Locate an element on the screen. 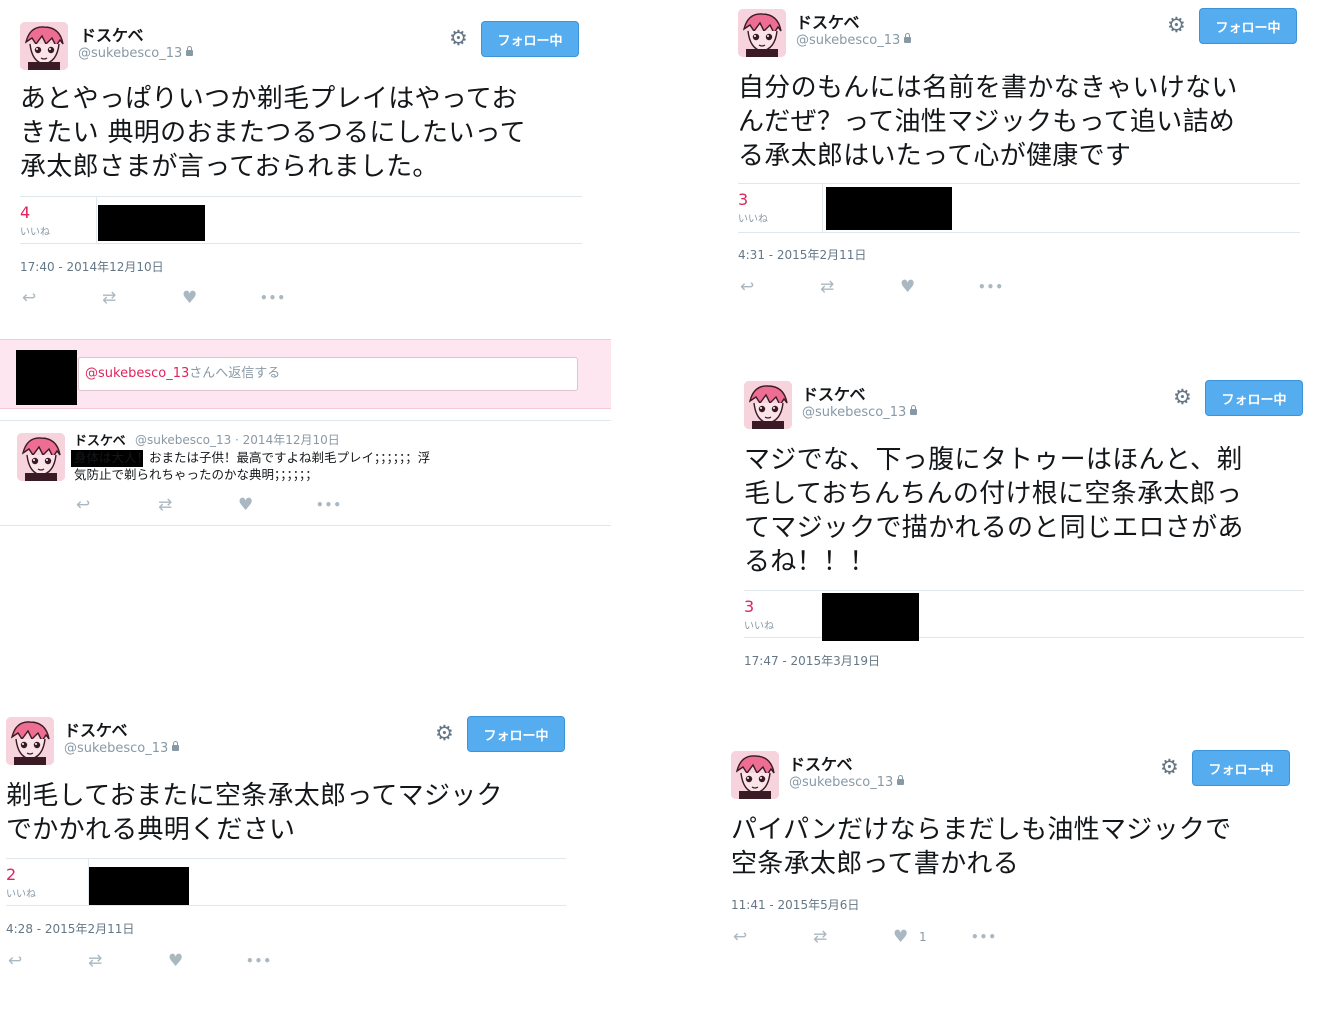 Image resolution: width=1327 pixels, height=1010 pixels. tweet-text: 剃毛しておまたに空条承太郎ってマジック でかかれる典明ください is located at coordinates (254, 813).